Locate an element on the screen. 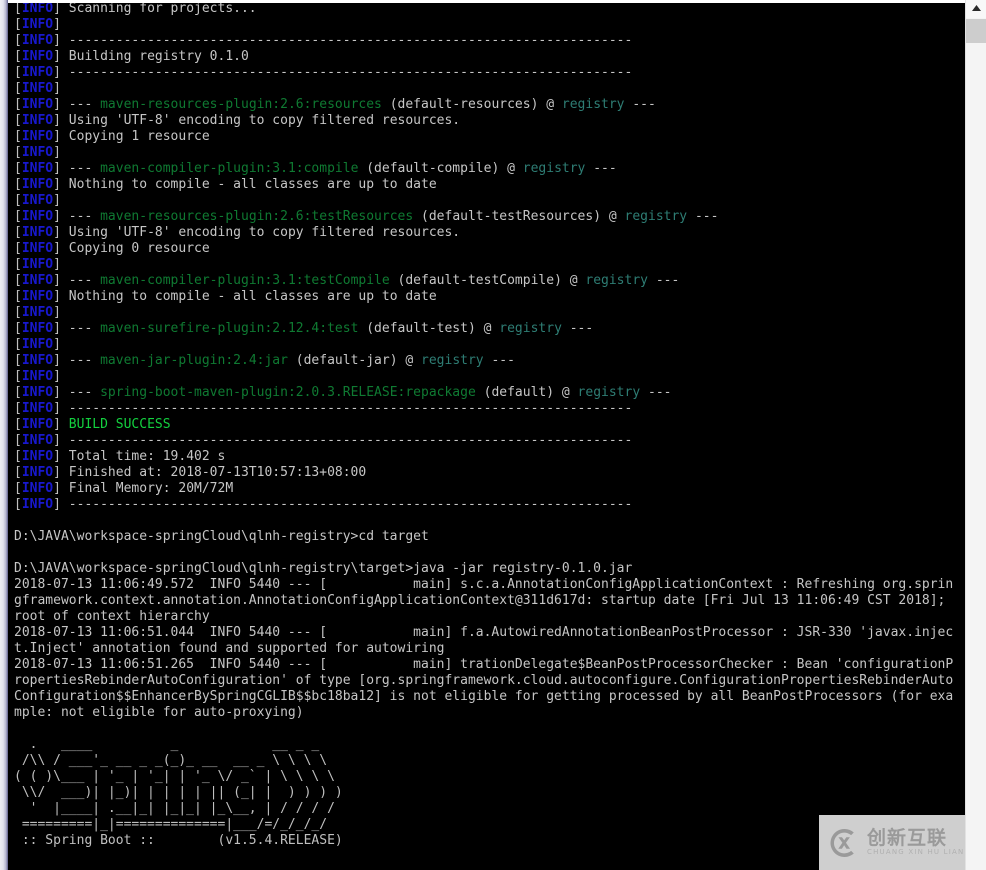 This screenshot has width=986, height=870. terminal-line: . ____ _ __ _ _ is located at coordinates (486, 745).